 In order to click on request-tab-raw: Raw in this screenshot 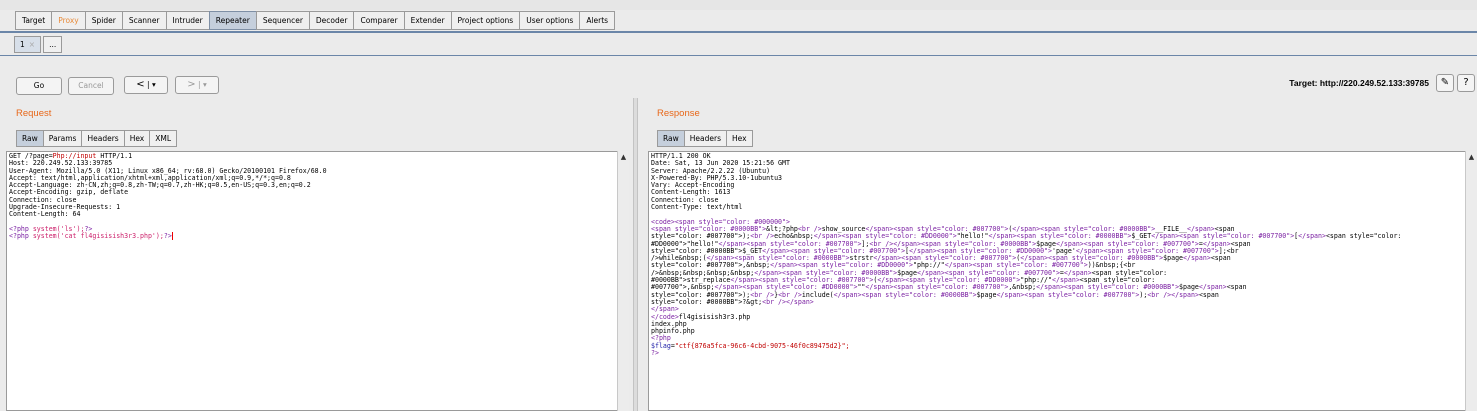, I will do `click(29, 138)`.